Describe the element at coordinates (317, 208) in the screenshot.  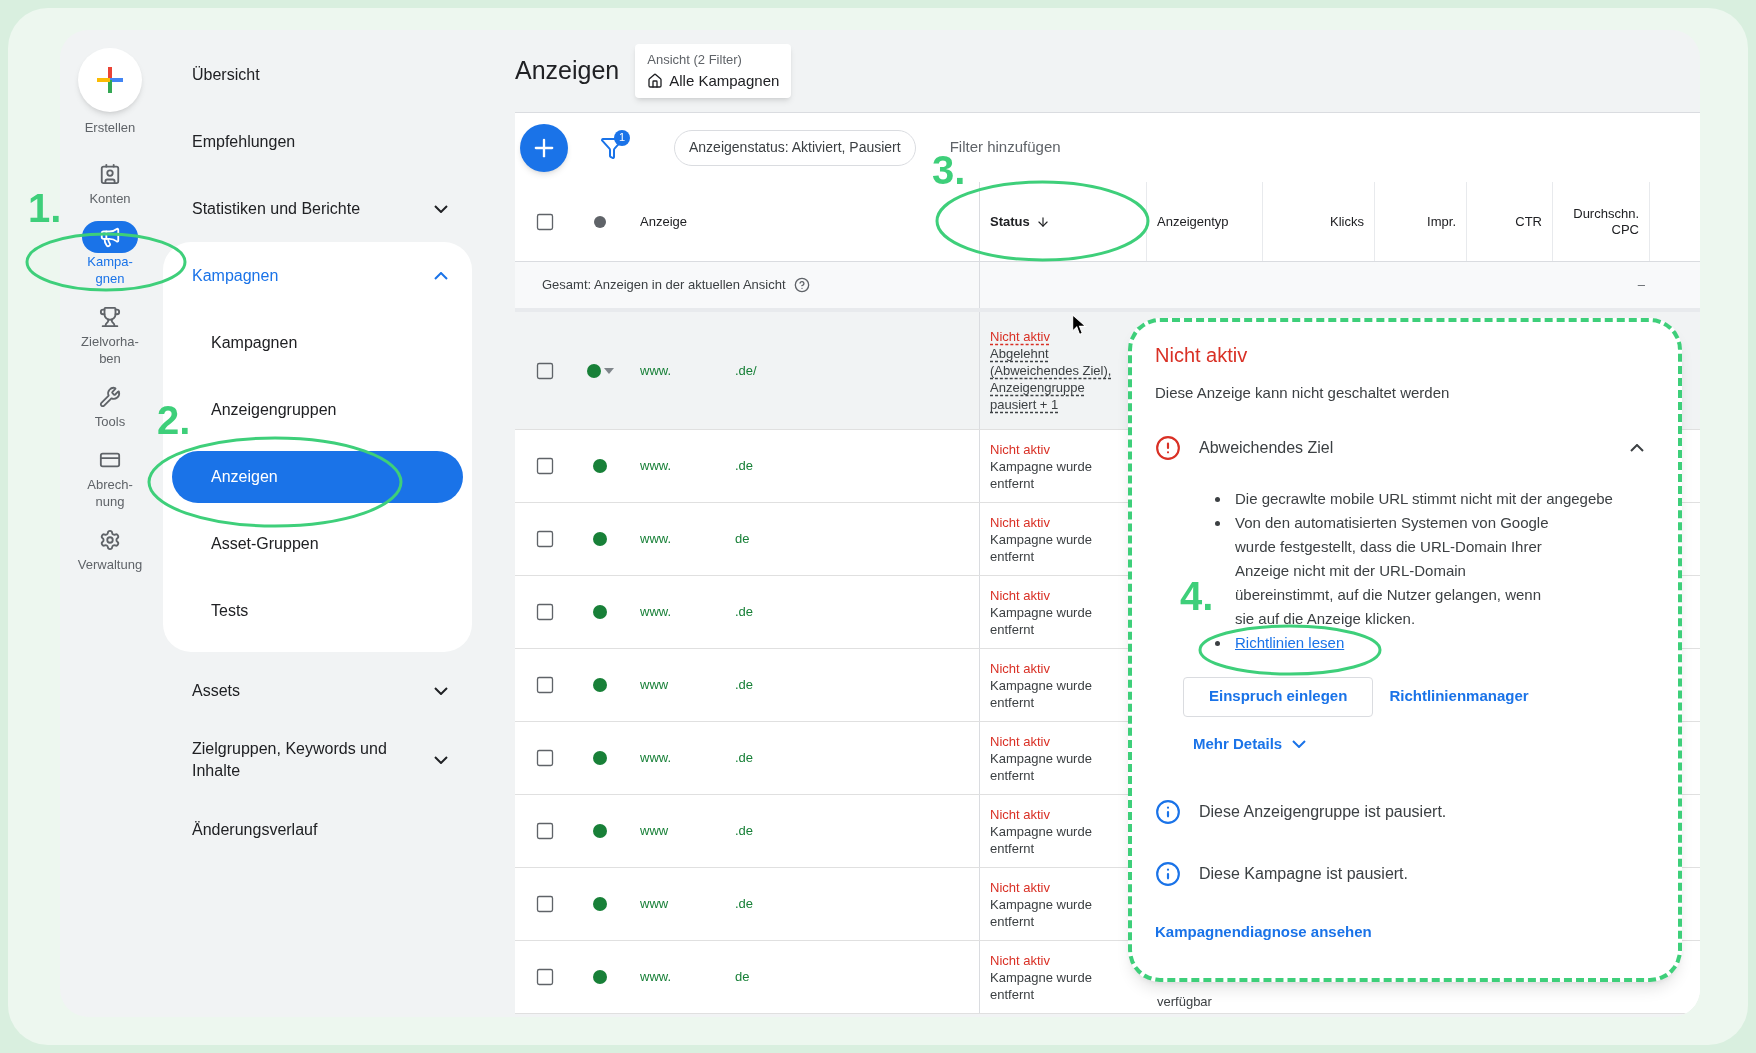
I see `nav-item: Statistiken und Berichte` at that location.